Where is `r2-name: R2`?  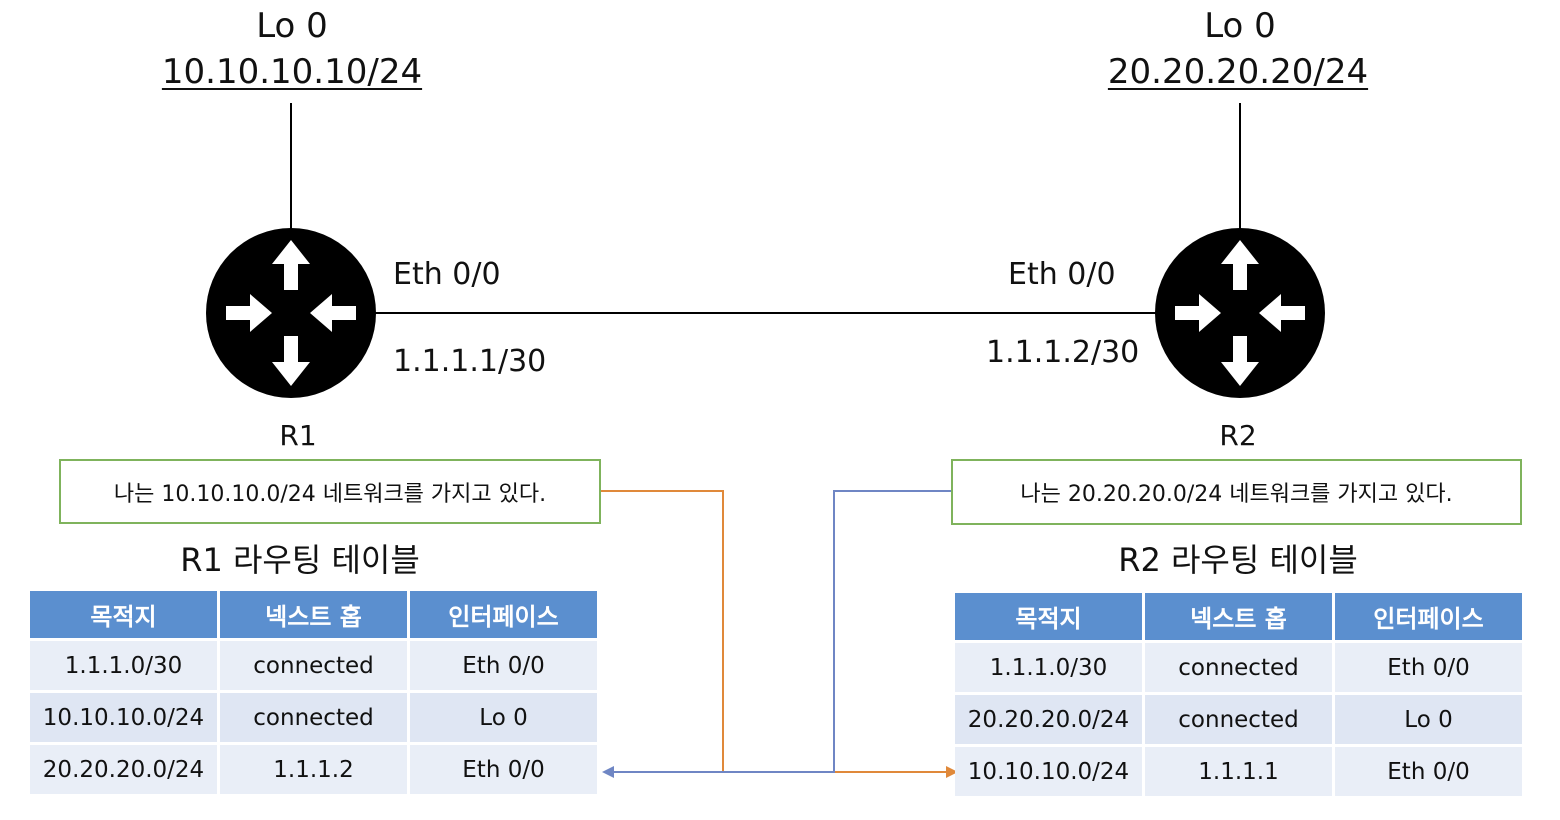 r2-name: R2 is located at coordinates (1238, 435).